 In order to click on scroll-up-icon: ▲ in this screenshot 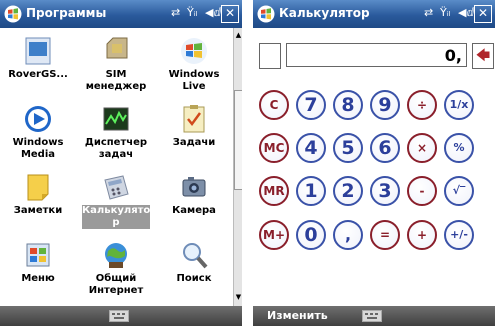, I will do `click(238, 35)`.